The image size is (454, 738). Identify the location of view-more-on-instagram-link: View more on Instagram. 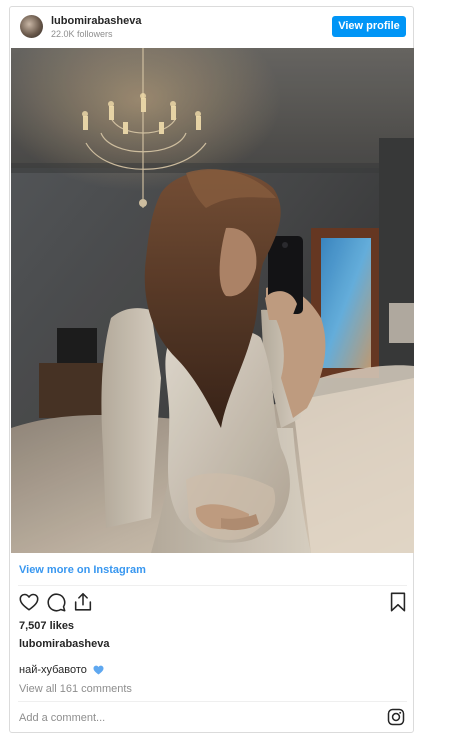
(82, 570).